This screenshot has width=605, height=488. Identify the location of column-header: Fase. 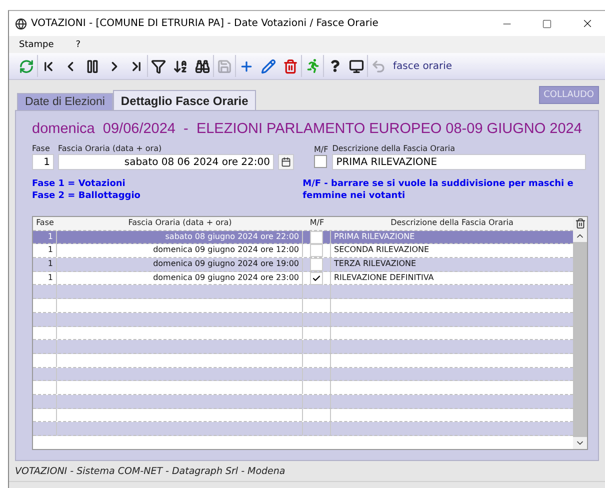
(45, 223).